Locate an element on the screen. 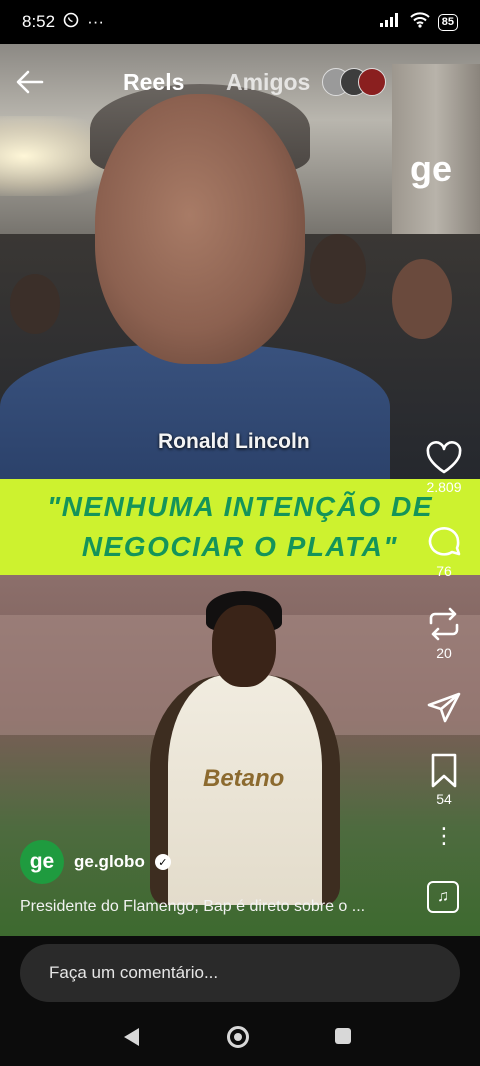 The width and height of the screenshot is (480, 1066). headline-line-1: "NENHUMA INTENÇÃO DE is located at coordinates (239, 506).